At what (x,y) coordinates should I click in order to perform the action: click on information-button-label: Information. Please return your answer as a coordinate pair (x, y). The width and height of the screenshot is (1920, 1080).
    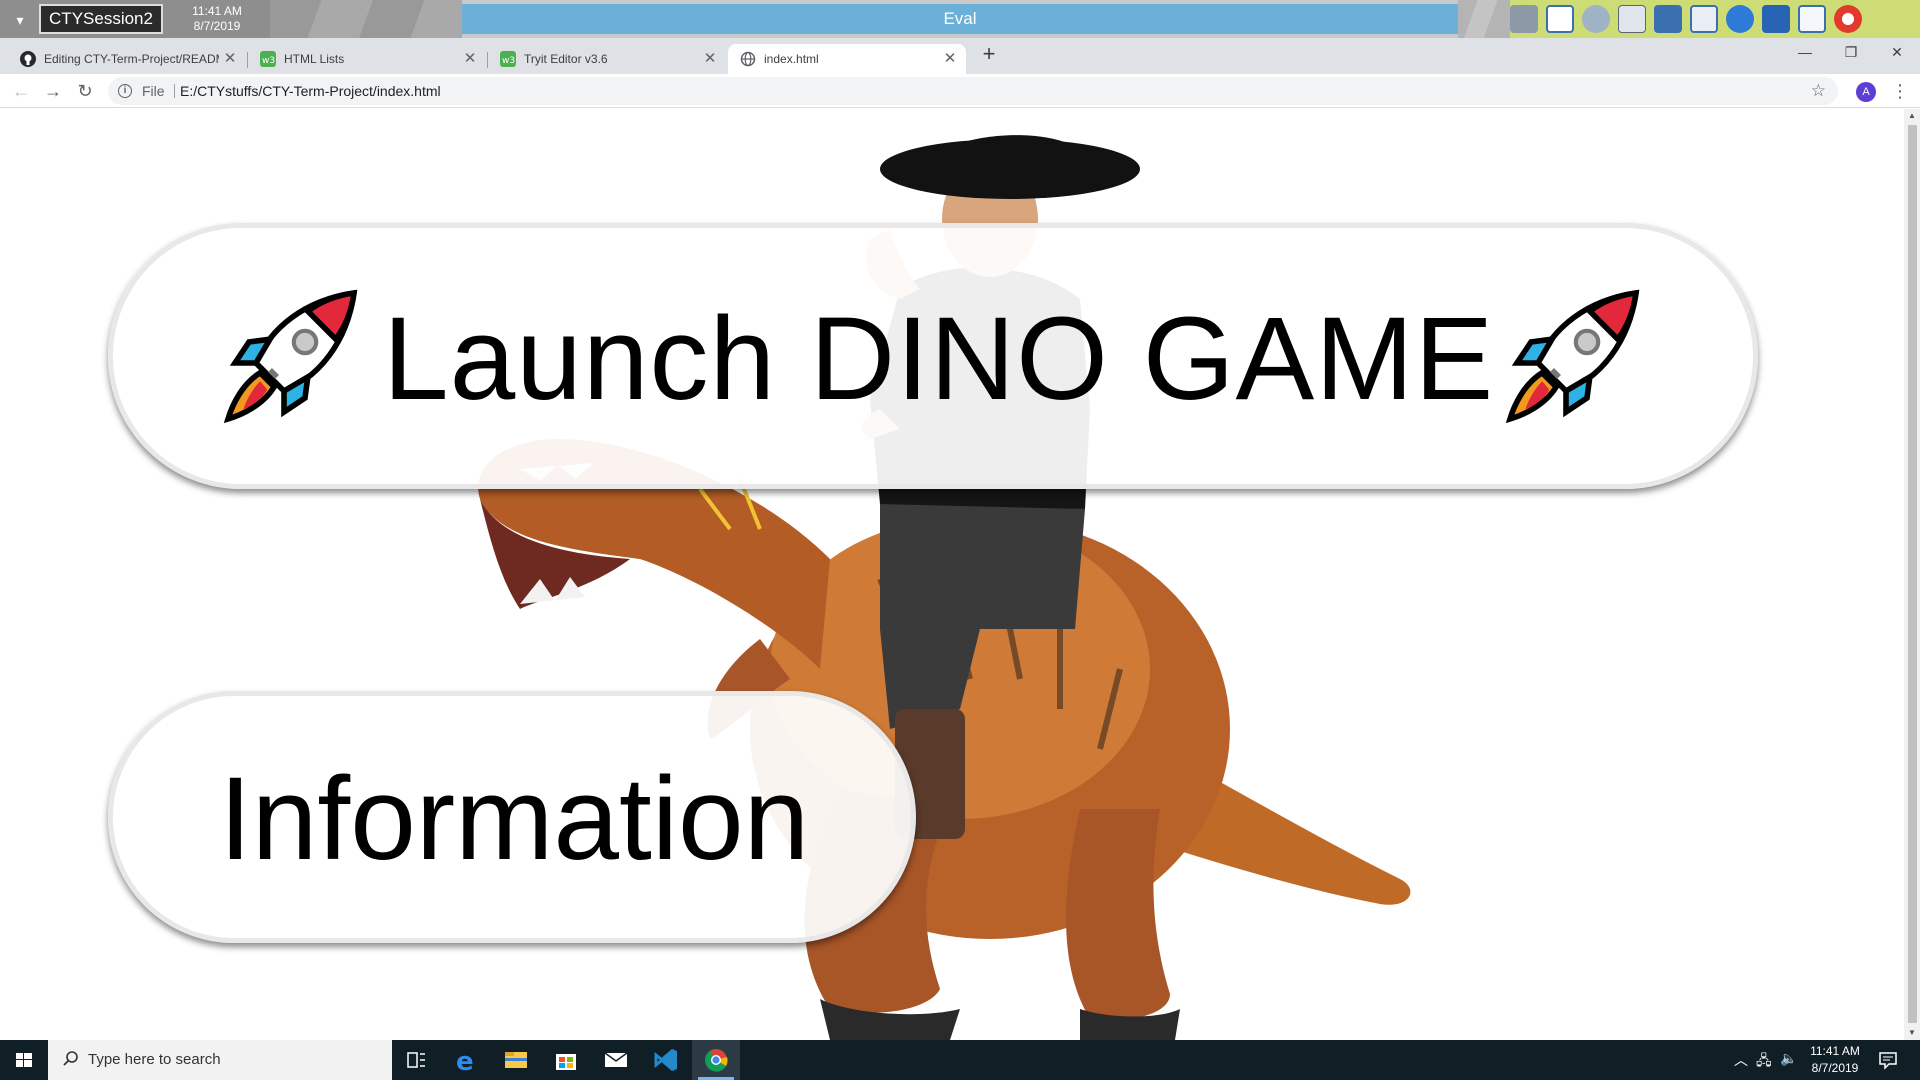
    Looking at the image, I should click on (514, 819).